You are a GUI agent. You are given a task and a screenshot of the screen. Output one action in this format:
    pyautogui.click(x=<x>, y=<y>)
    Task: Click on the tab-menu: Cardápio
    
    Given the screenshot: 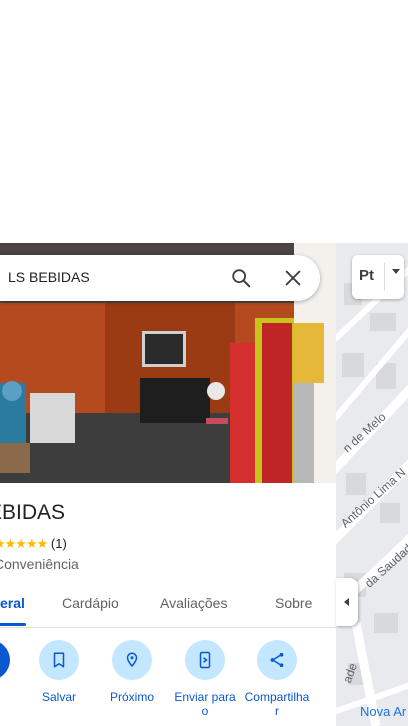 What is the action you would take?
    pyautogui.click(x=90, y=603)
    